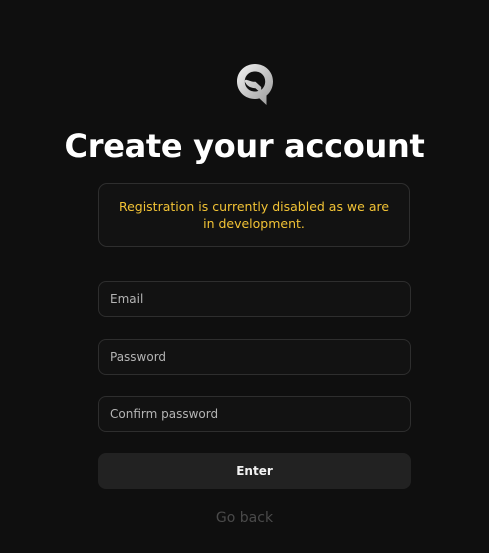 This screenshot has height=553, width=489. I want to click on q-logo-icon, so click(255, 84).